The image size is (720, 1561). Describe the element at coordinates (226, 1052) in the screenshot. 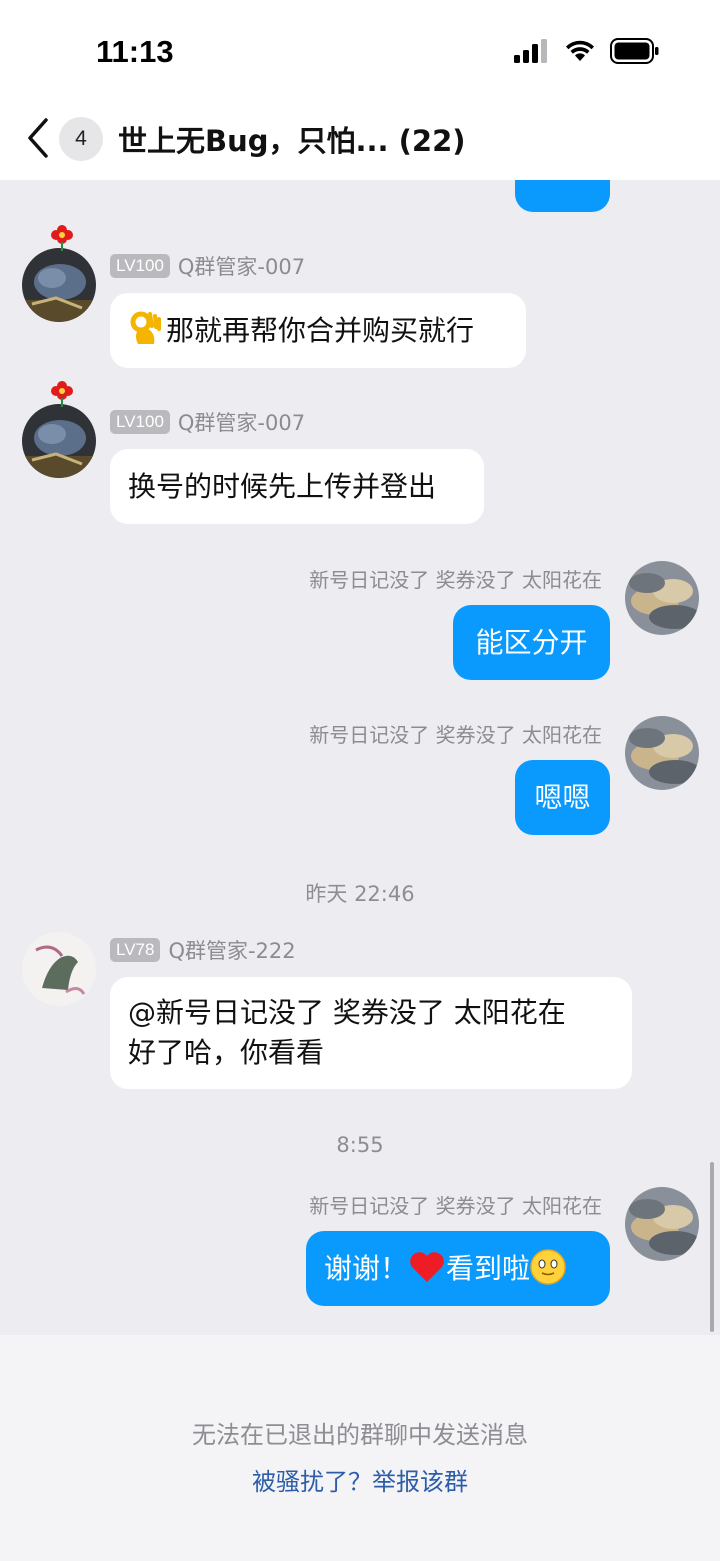

I see `message-text-line: 好了哈，你看看` at that location.